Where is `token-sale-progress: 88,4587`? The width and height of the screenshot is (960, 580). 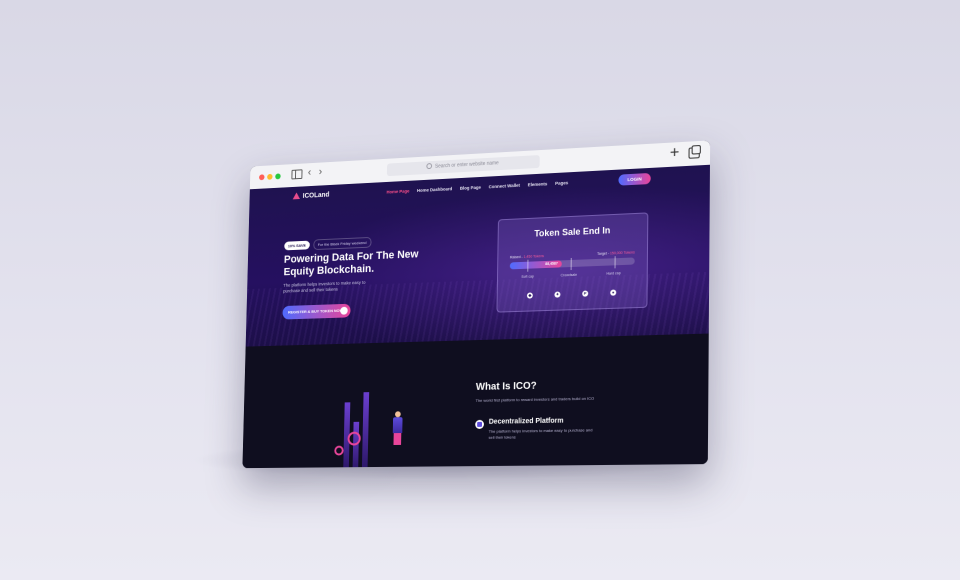
token-sale-progress: 88,4587 is located at coordinates (572, 263).